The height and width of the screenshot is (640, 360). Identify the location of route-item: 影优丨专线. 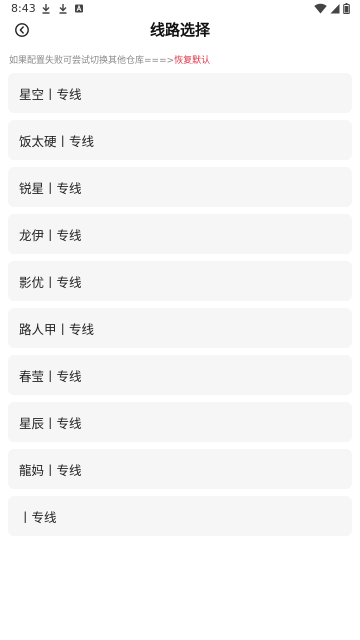
(180, 281).